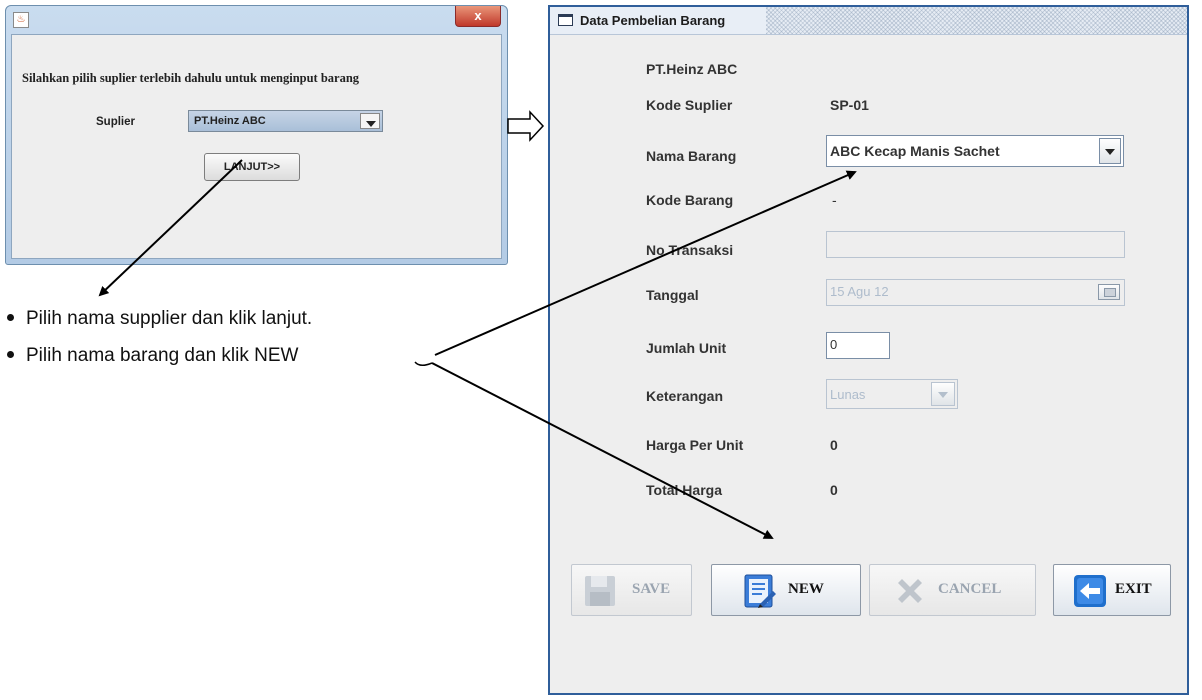 This screenshot has width=1202, height=700. Describe the element at coordinates (526, 126) in the screenshot. I see `right-arrow-icon` at that location.